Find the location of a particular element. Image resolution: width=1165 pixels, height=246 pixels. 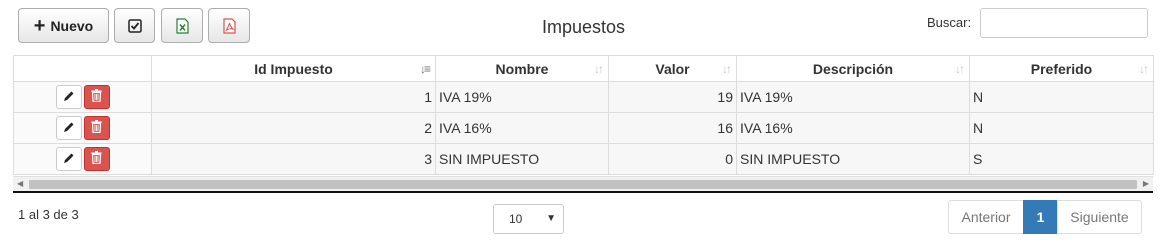

checklist-icon is located at coordinates (134, 25).